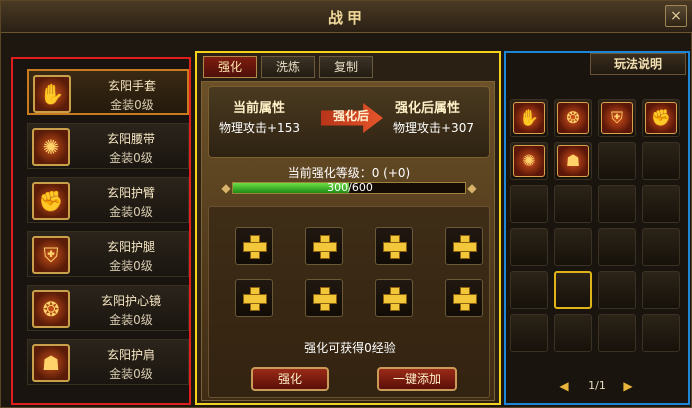 This screenshot has width=692, height=408. I want to click on equipment-item: ✊ 玄阳护臂金装0级, so click(108, 200).